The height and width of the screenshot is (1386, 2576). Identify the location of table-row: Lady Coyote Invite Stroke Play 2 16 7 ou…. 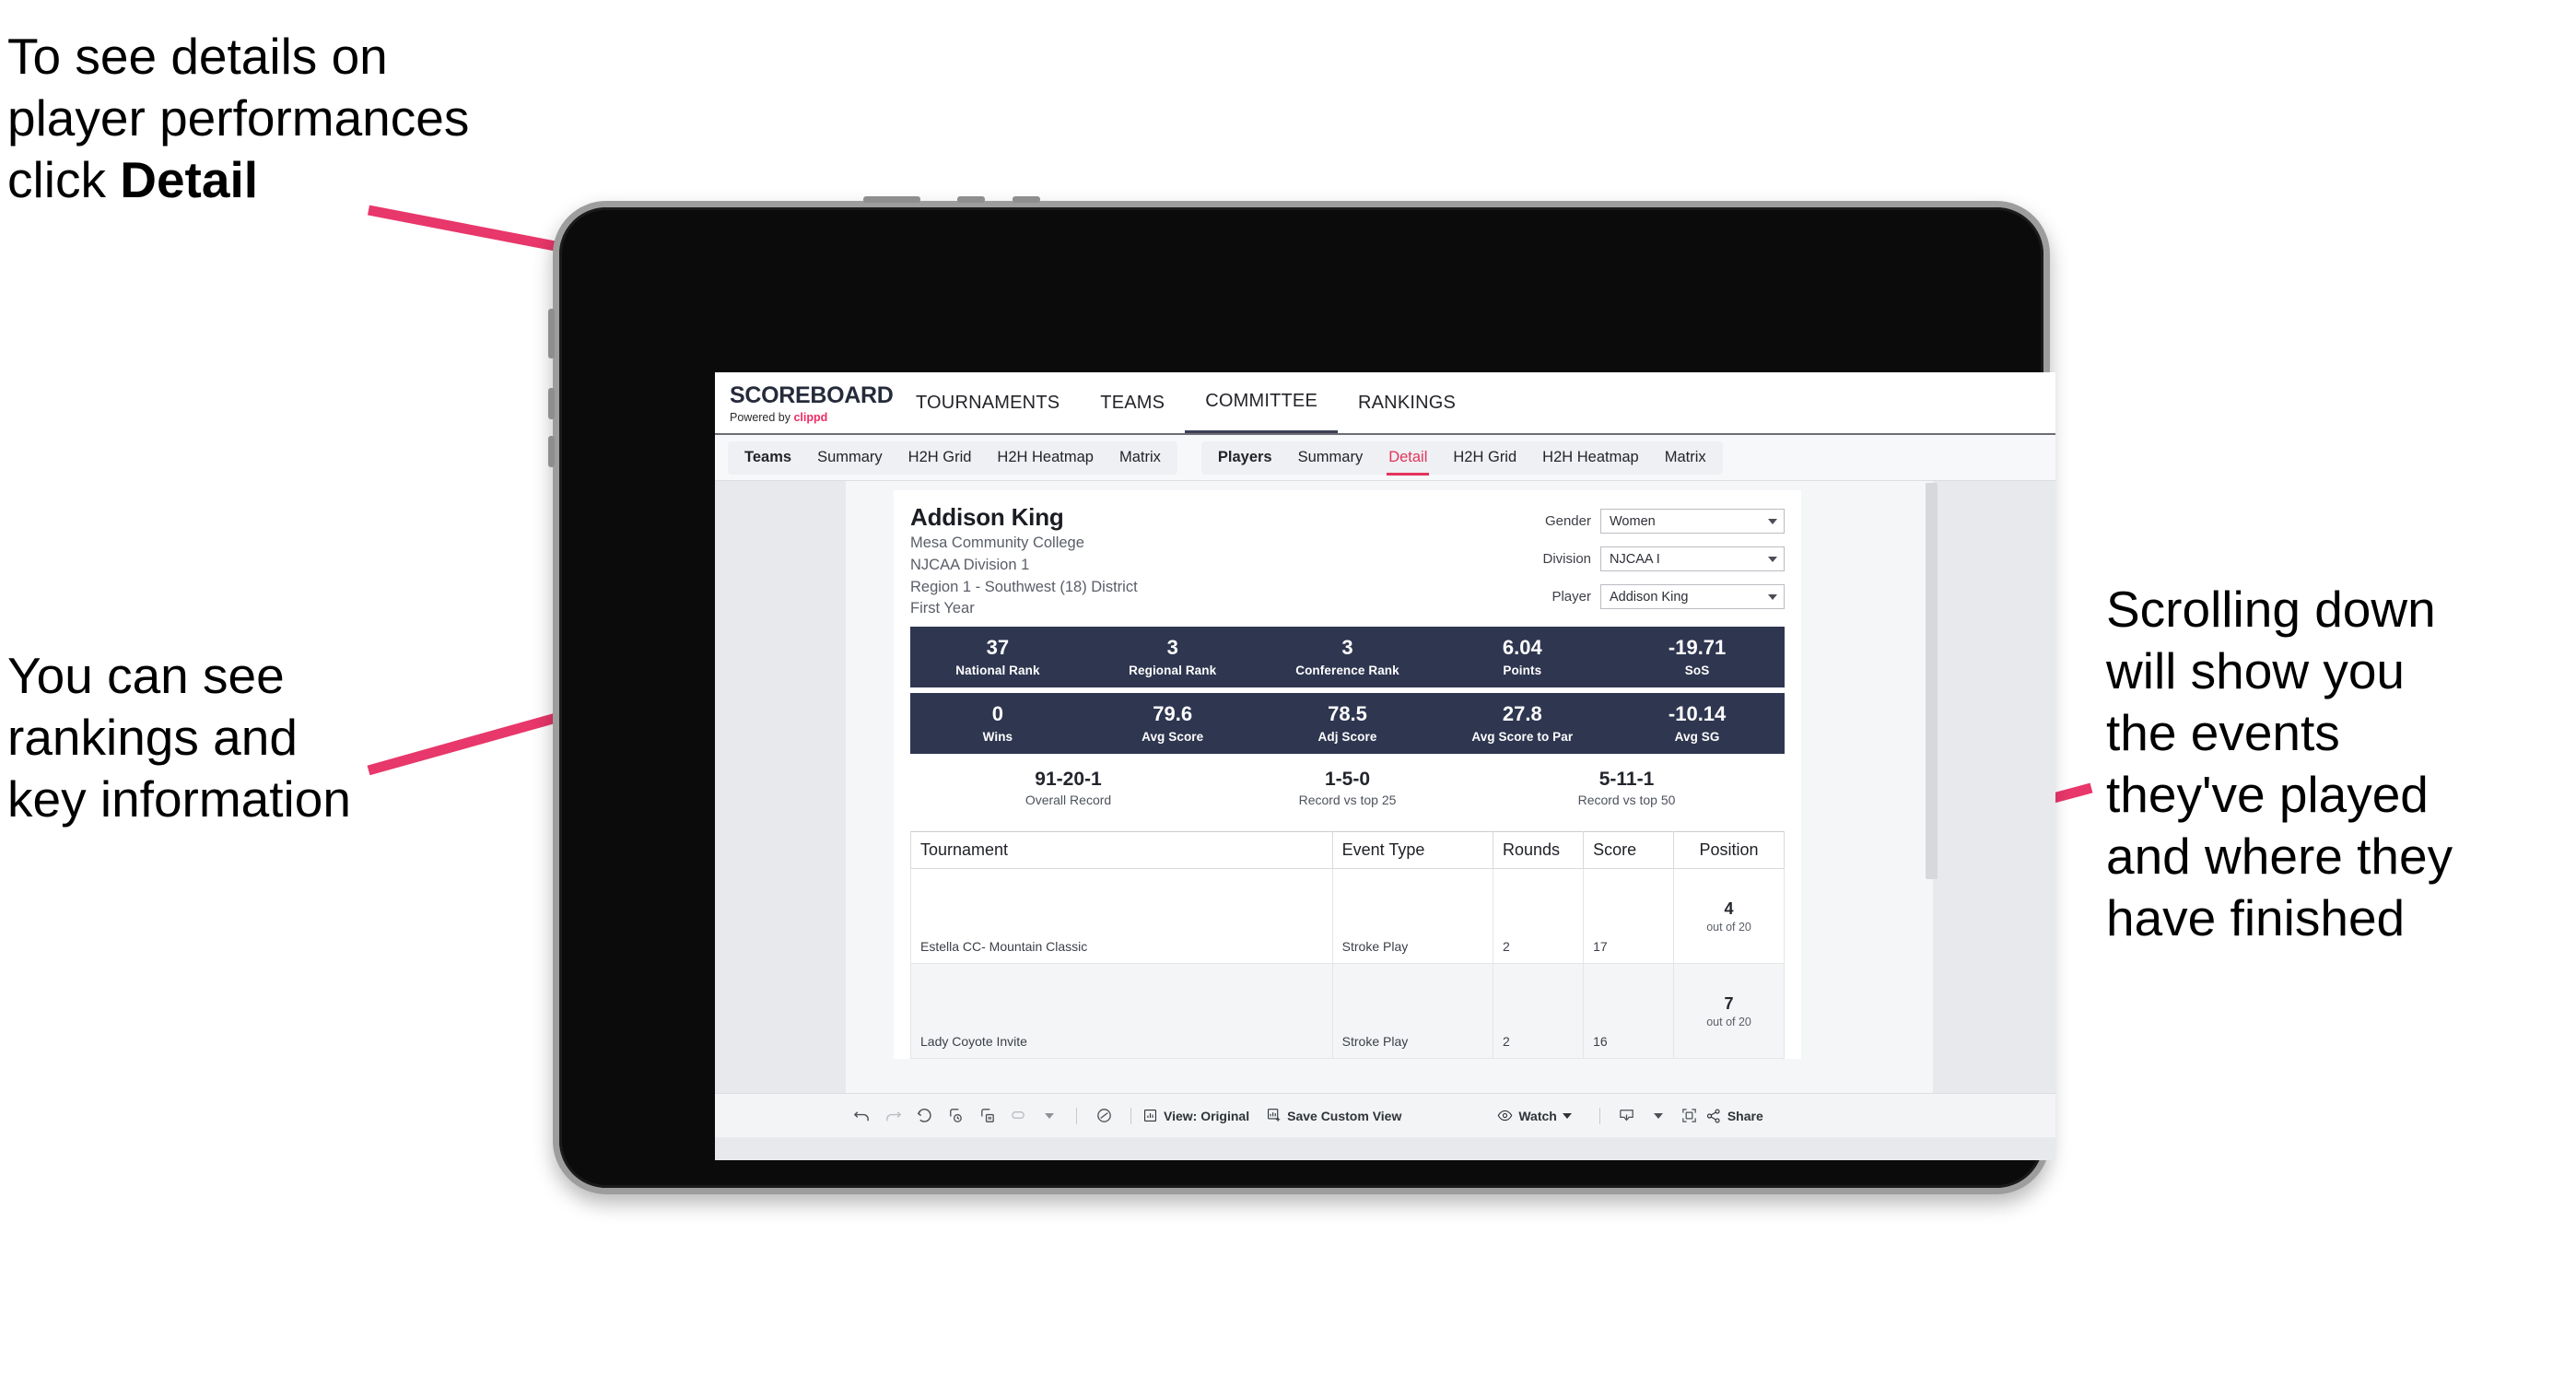
(1347, 1011).